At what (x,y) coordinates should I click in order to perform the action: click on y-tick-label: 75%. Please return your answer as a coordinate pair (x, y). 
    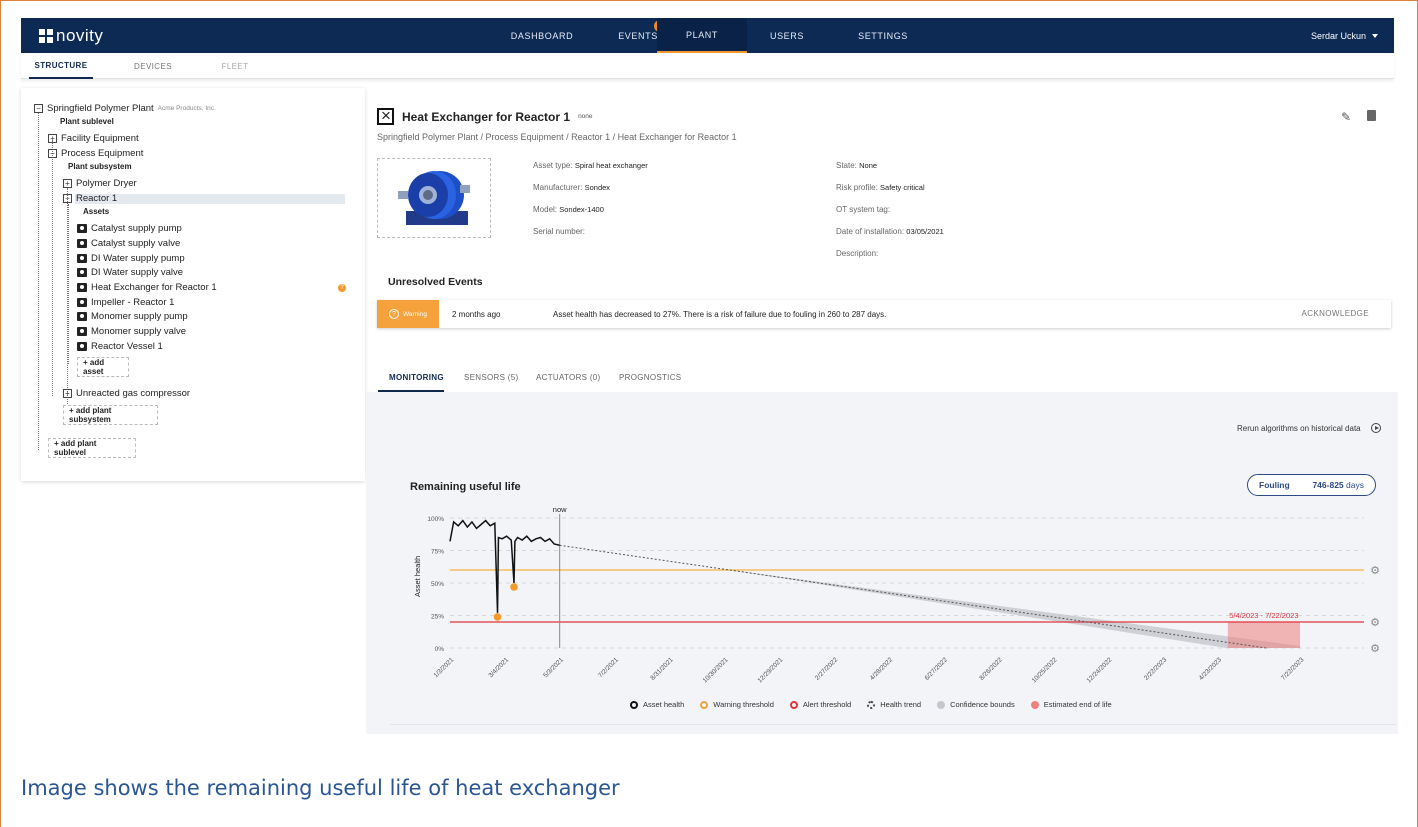
    Looking at the image, I should click on (437, 552).